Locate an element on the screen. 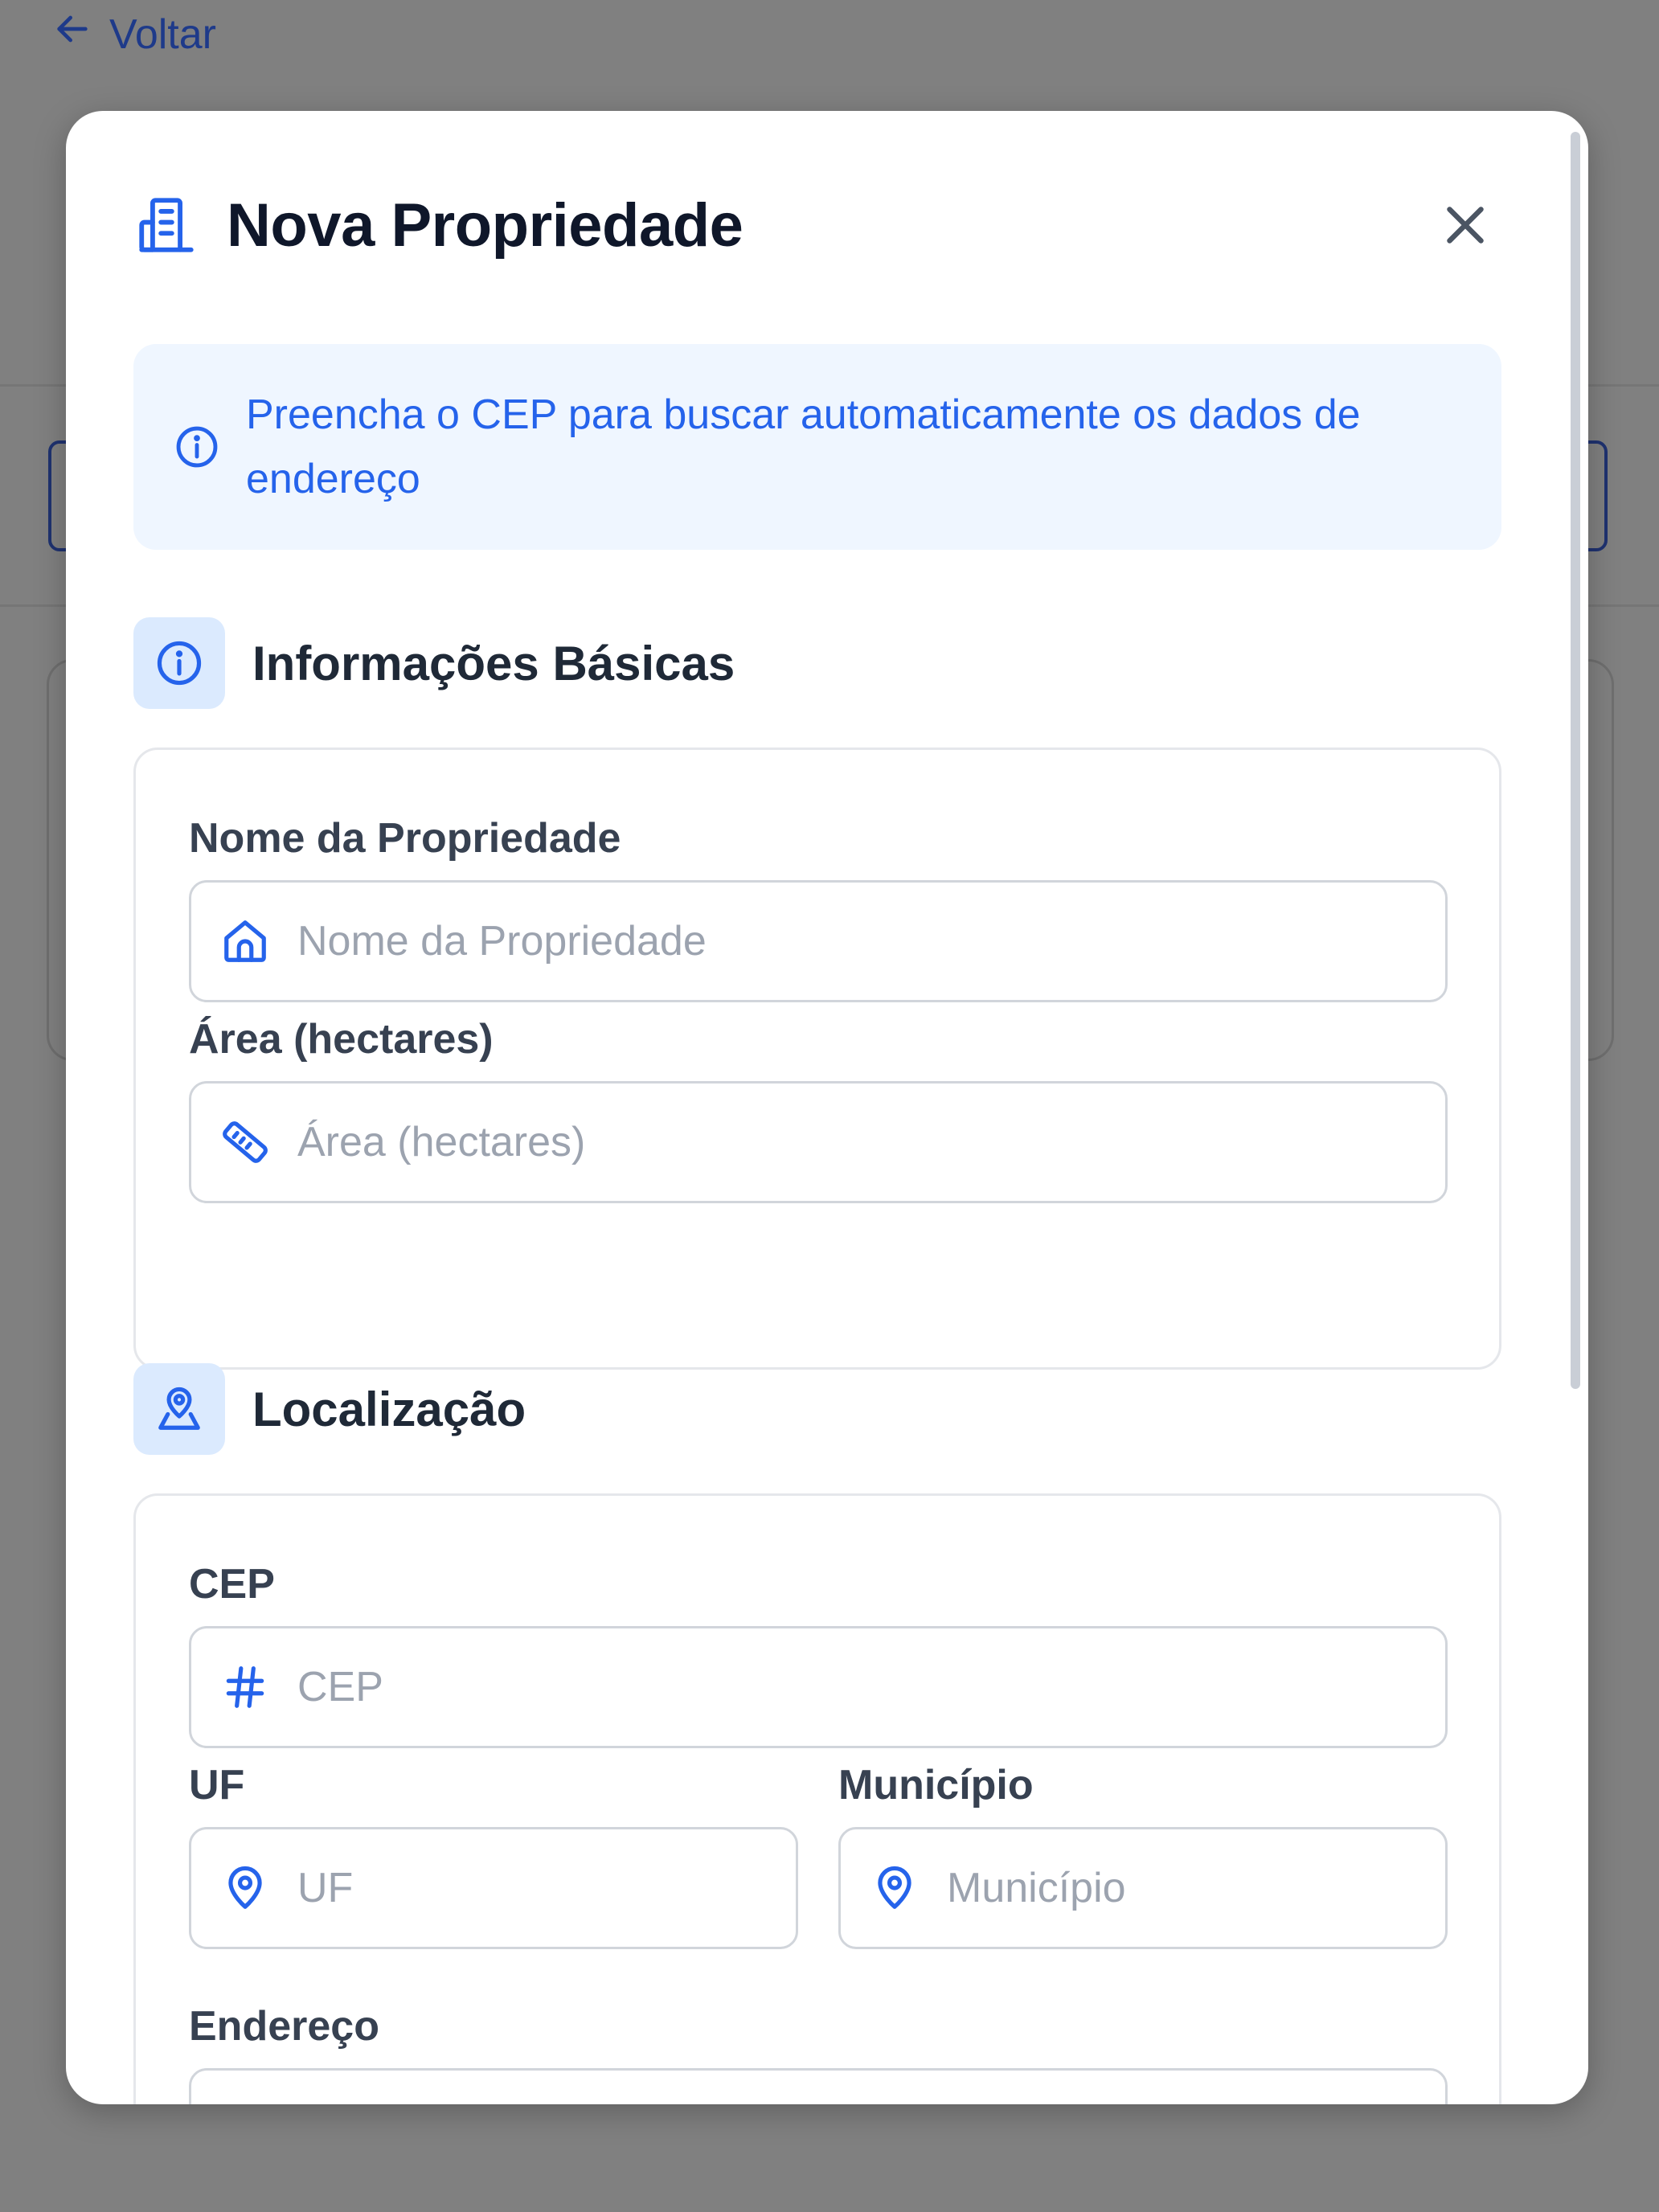 Image resolution: width=1659 pixels, height=2212 pixels. back-link-label: Voltar is located at coordinates (162, 34).